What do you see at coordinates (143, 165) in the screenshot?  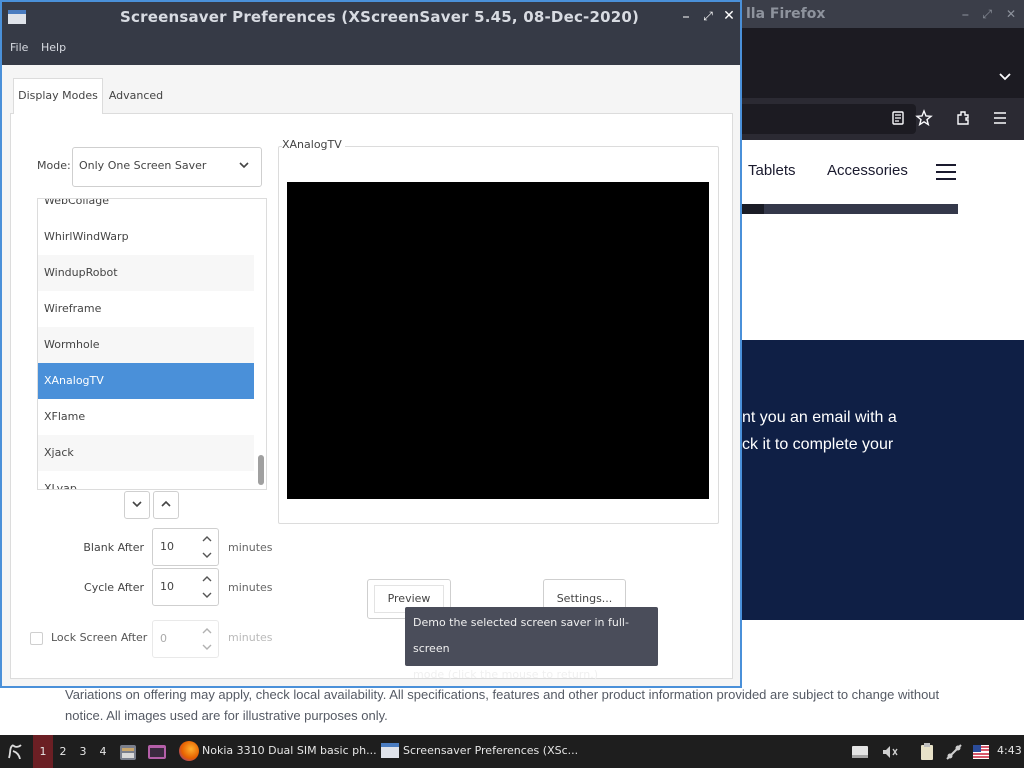 I see `mode-select-value: Only One Screen Saver` at bounding box center [143, 165].